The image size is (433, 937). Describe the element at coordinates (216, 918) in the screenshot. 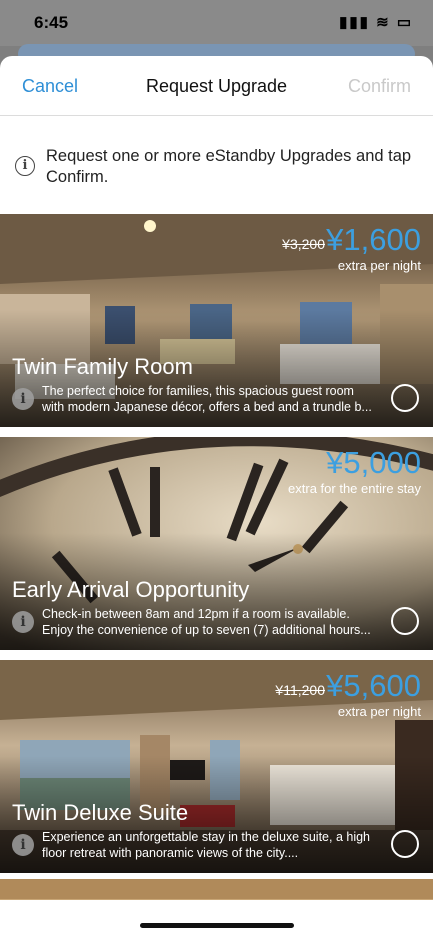

I see `home-bar-area` at that location.